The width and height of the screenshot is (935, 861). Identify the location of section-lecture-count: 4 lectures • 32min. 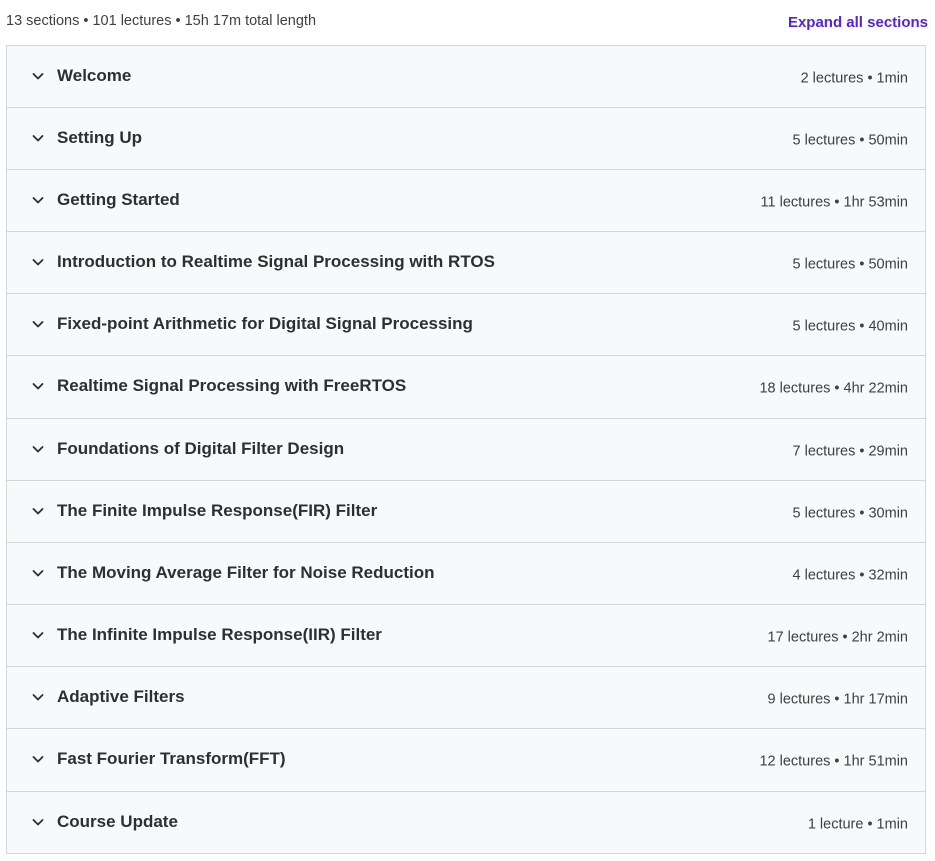
(850, 575).